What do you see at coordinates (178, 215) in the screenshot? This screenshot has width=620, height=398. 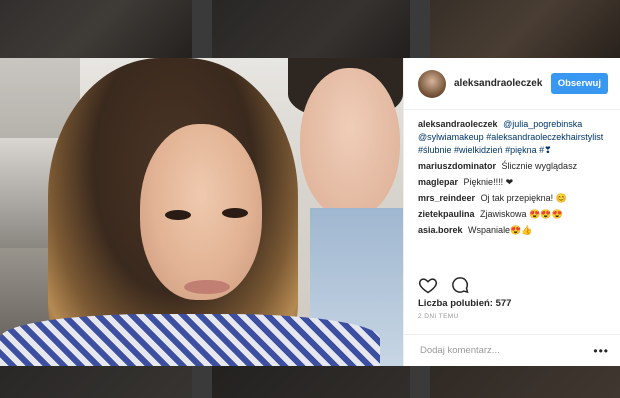 I see `woman-eye-left` at bounding box center [178, 215].